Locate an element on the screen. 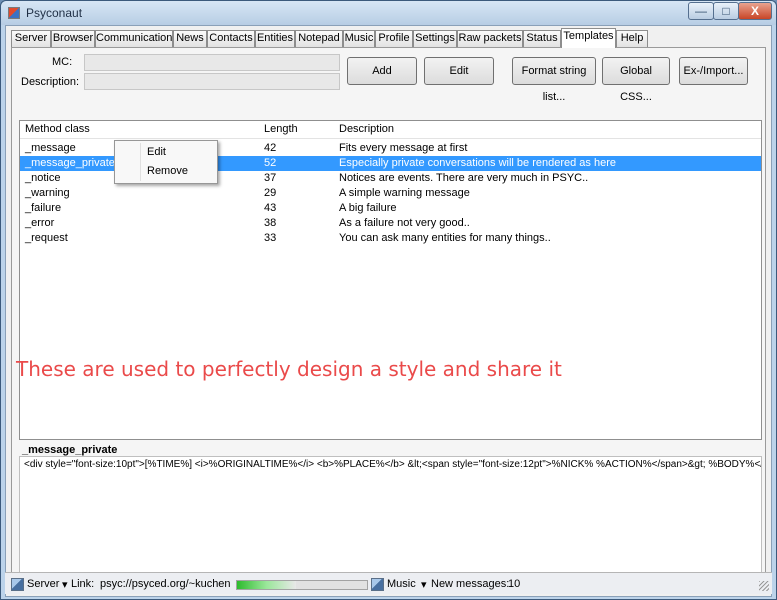 The height and width of the screenshot is (600, 777). progress-bar is located at coordinates (302, 585).